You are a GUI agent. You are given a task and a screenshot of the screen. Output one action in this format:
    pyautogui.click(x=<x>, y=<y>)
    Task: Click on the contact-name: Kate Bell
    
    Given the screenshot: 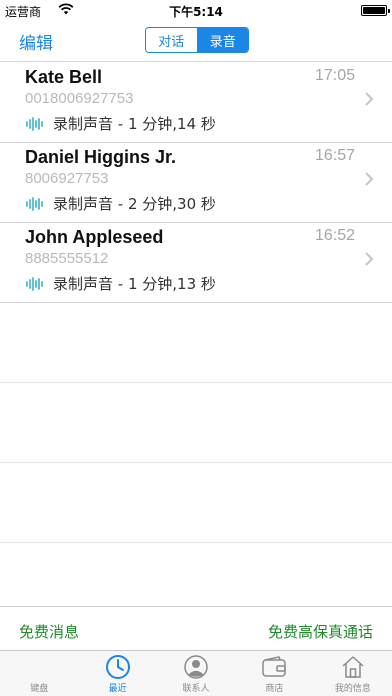 What is the action you would take?
    pyautogui.click(x=64, y=77)
    